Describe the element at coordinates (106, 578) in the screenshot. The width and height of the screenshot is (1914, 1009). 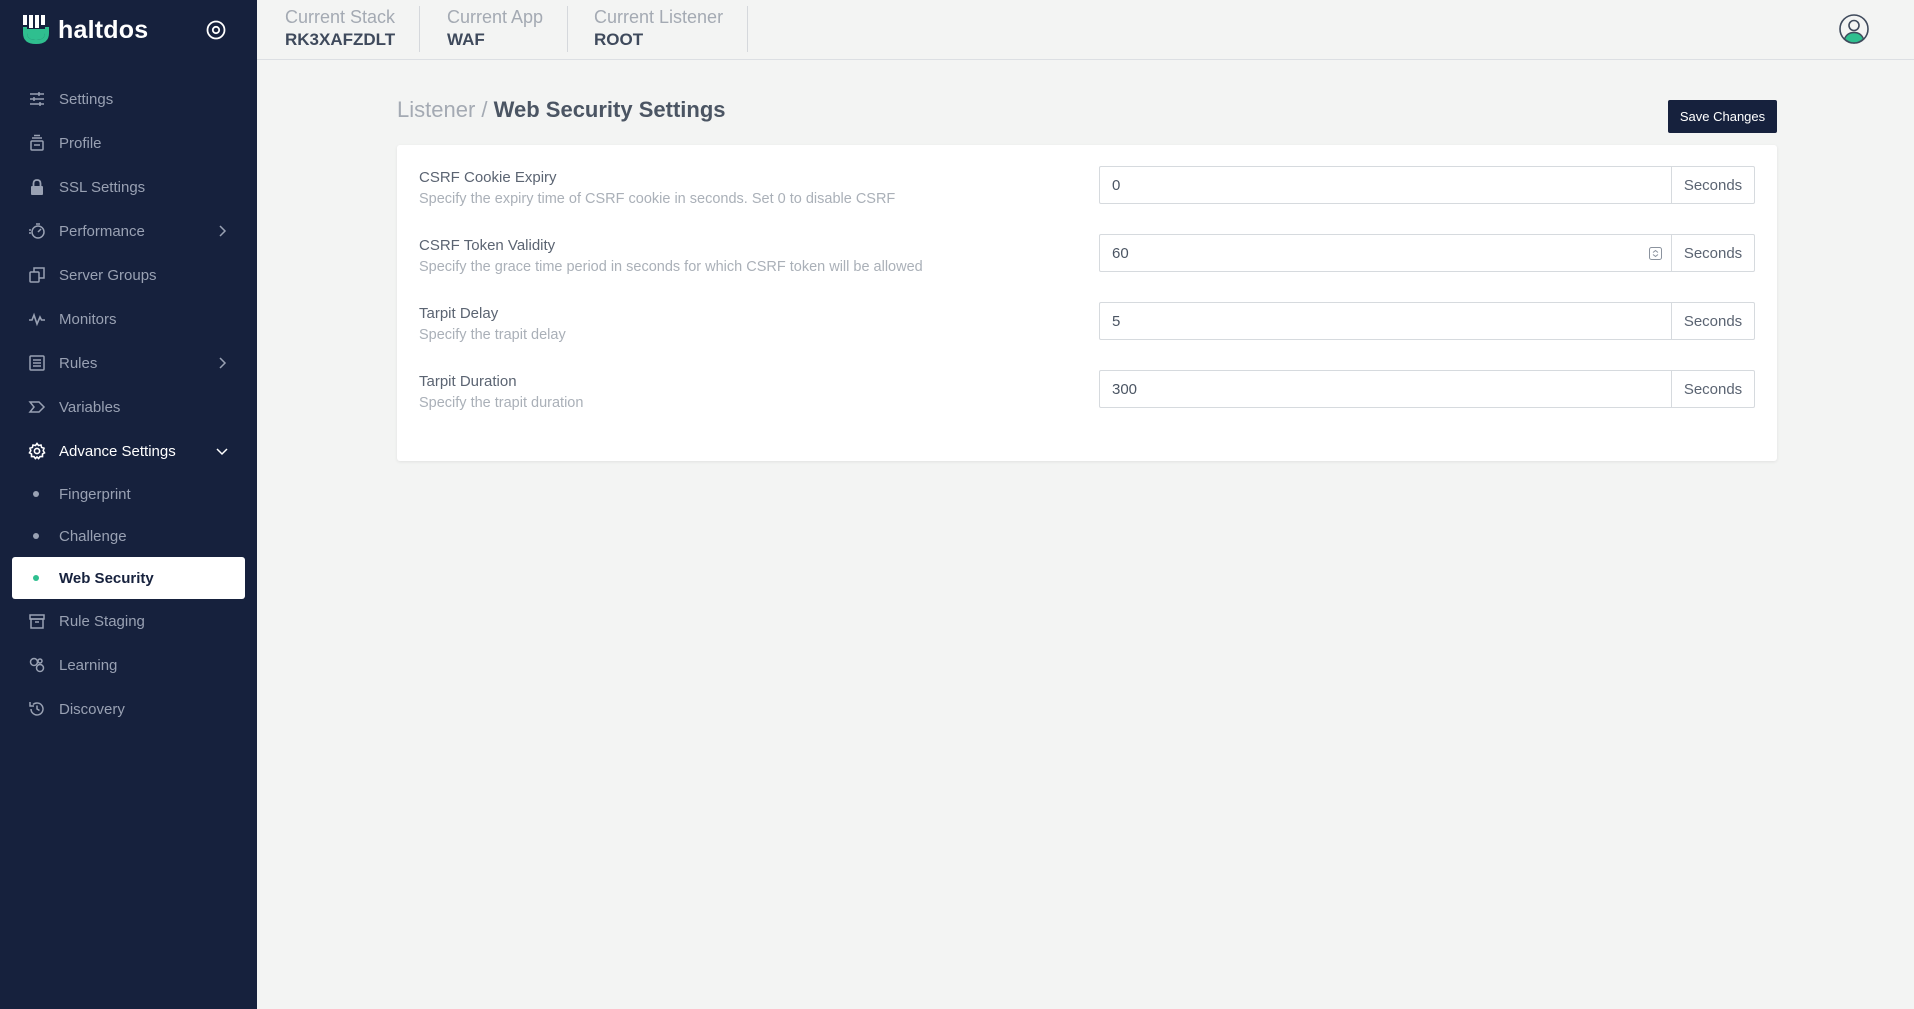
I see `sidebar-subitem-label: Web Security` at that location.